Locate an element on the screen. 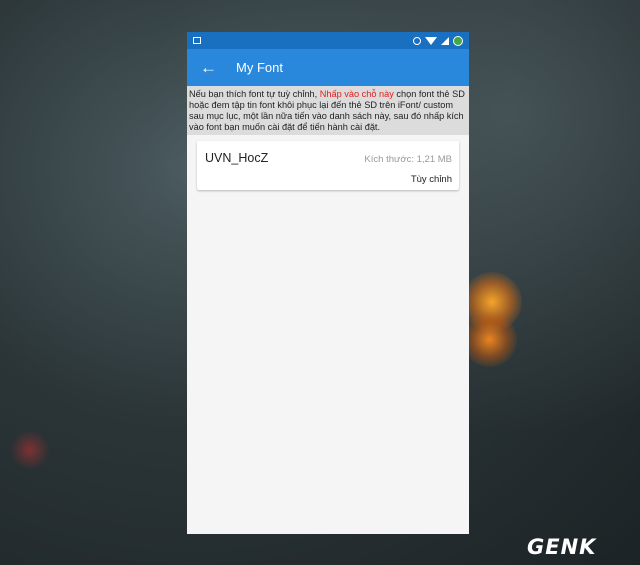 Image resolution: width=640 pixels, height=565 pixels. alarm-icon is located at coordinates (417, 40).